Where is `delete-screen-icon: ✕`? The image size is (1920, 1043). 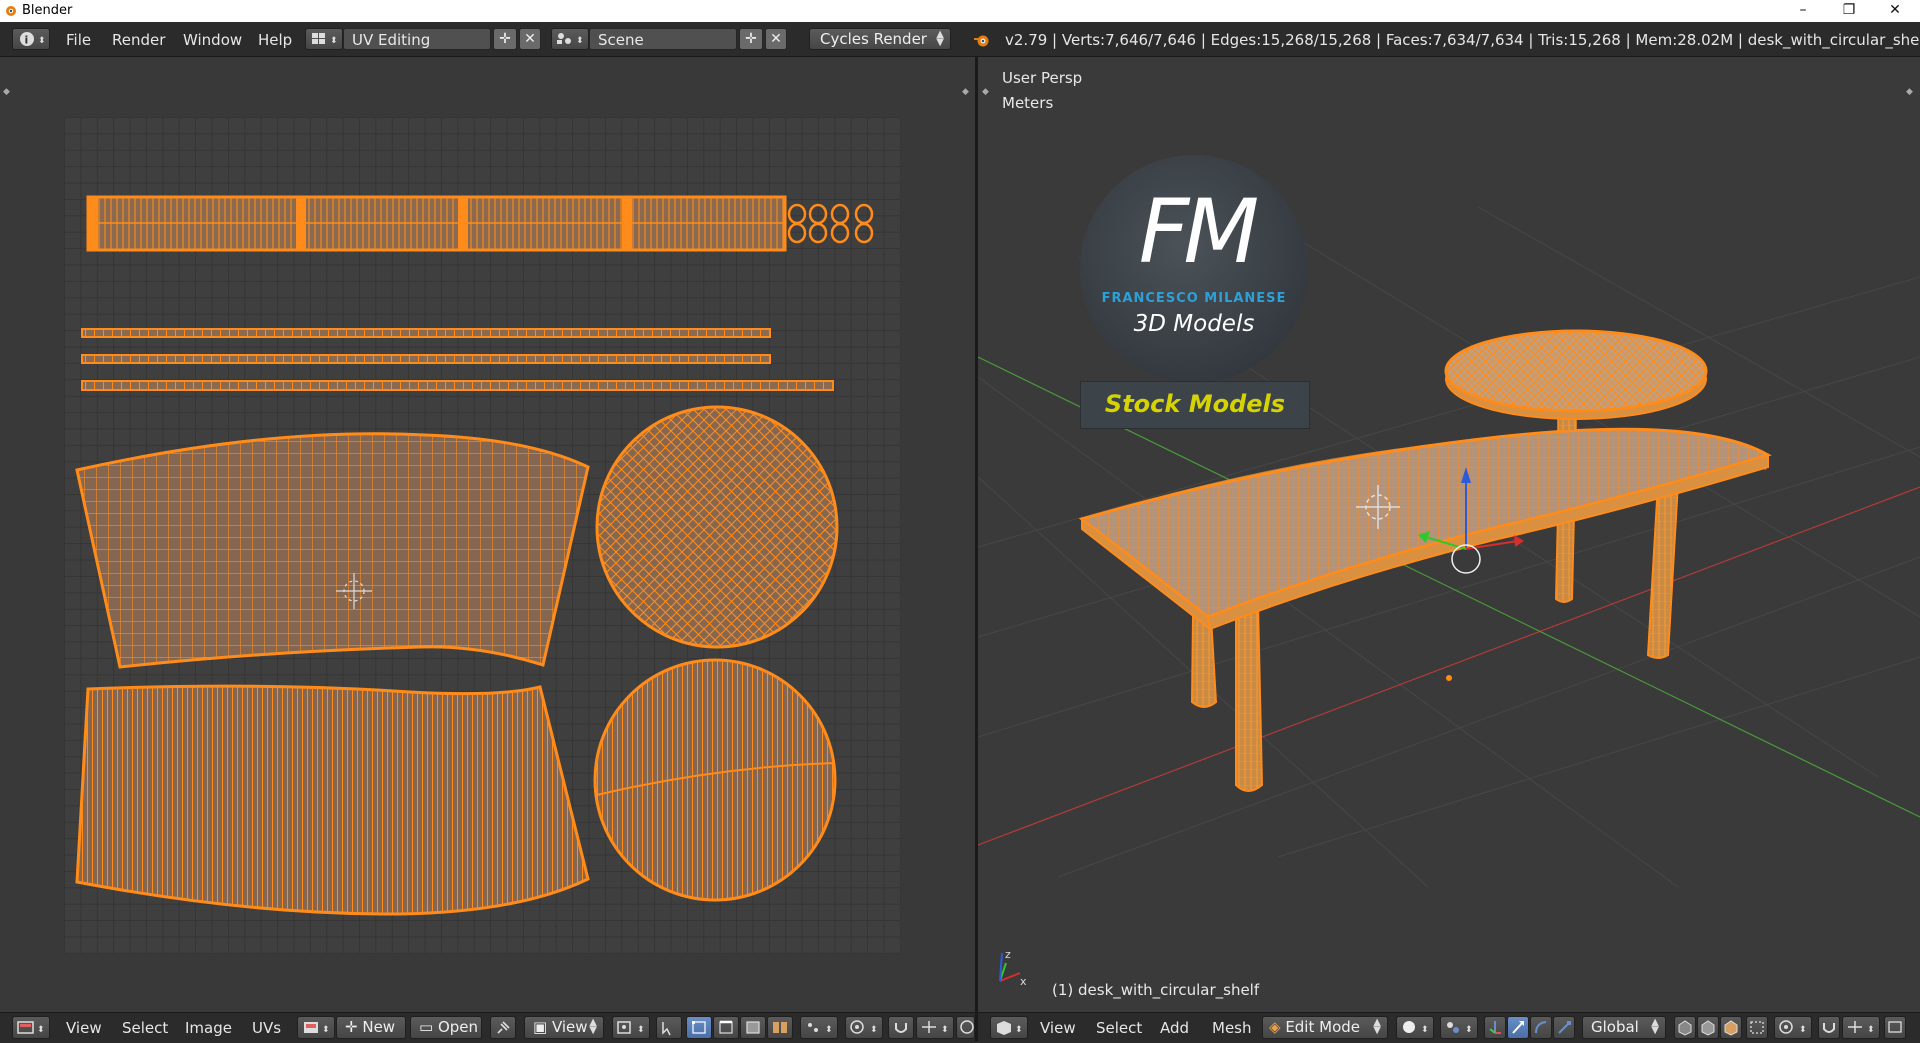
delete-screen-icon: ✕ is located at coordinates (530, 39).